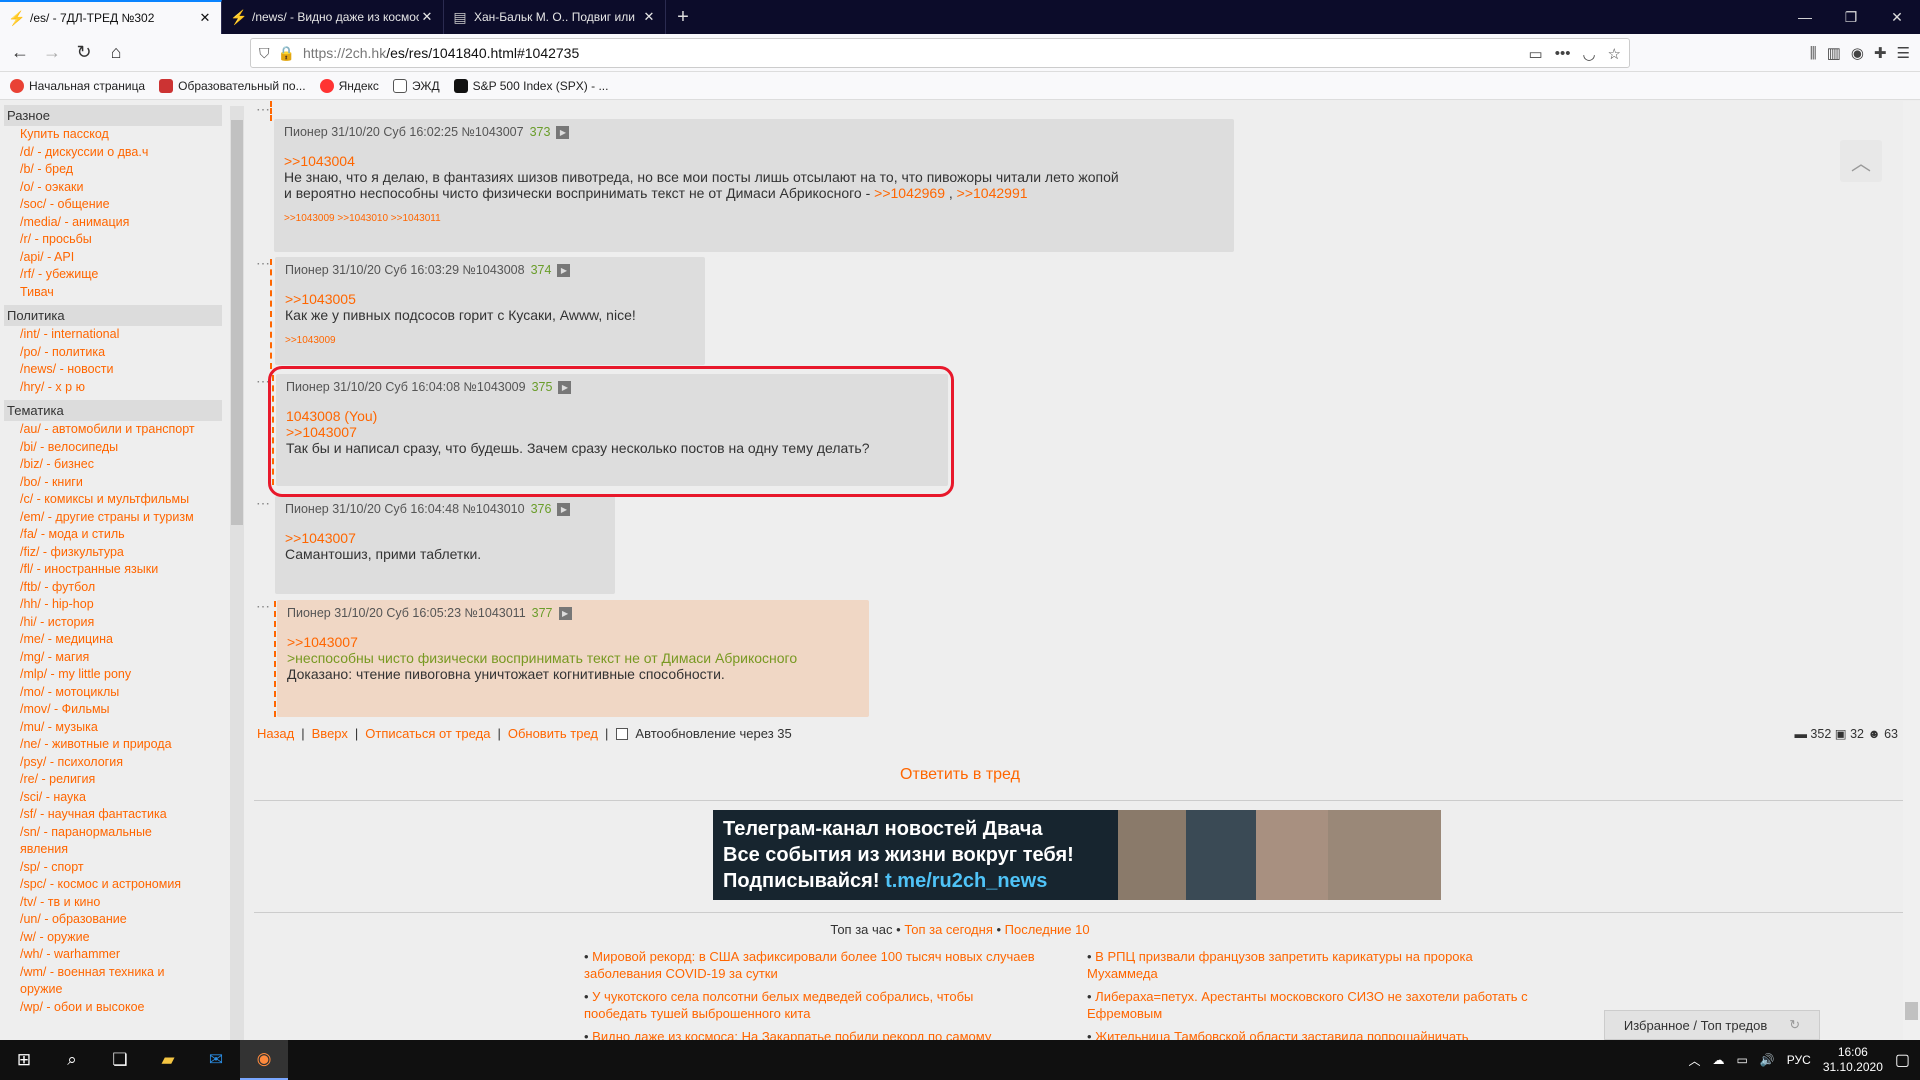 The height and width of the screenshot is (1080, 1920). I want to click on tab-news: ⚡ /news/ - Видно даже из космоса ✕, so click(333, 17).